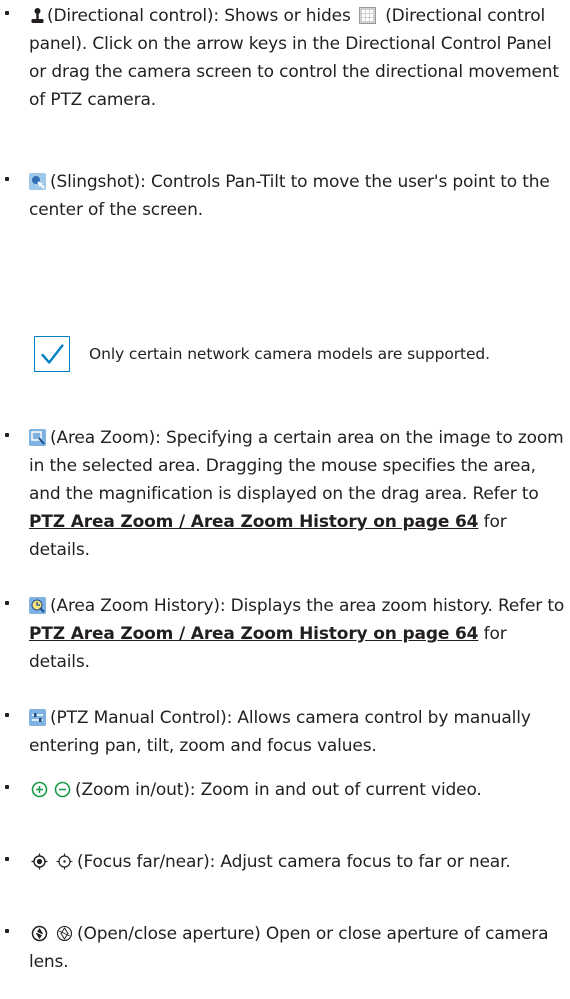 The width and height of the screenshot is (570, 999). Describe the element at coordinates (39, 789) in the screenshot. I see `zoom-in-icon` at that location.